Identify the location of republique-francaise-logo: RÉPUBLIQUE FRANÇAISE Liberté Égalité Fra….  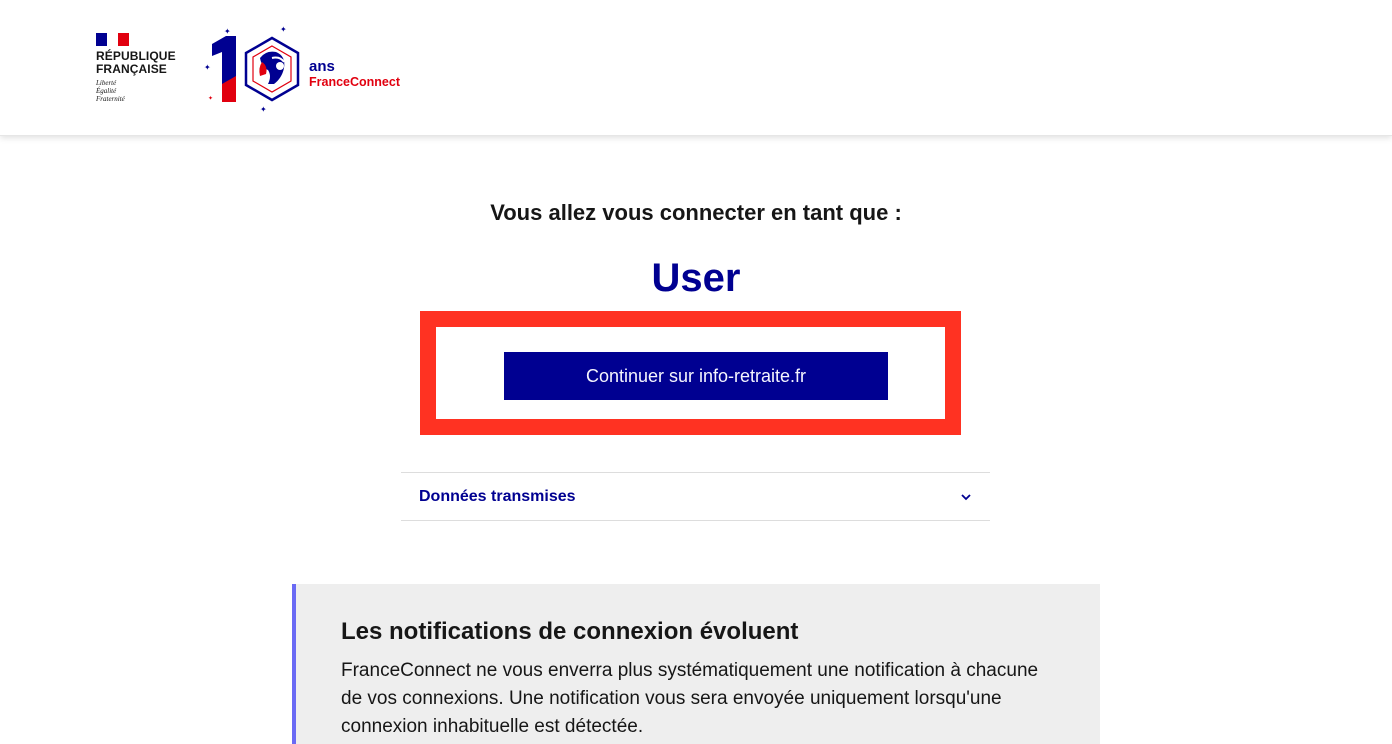
(141, 68).